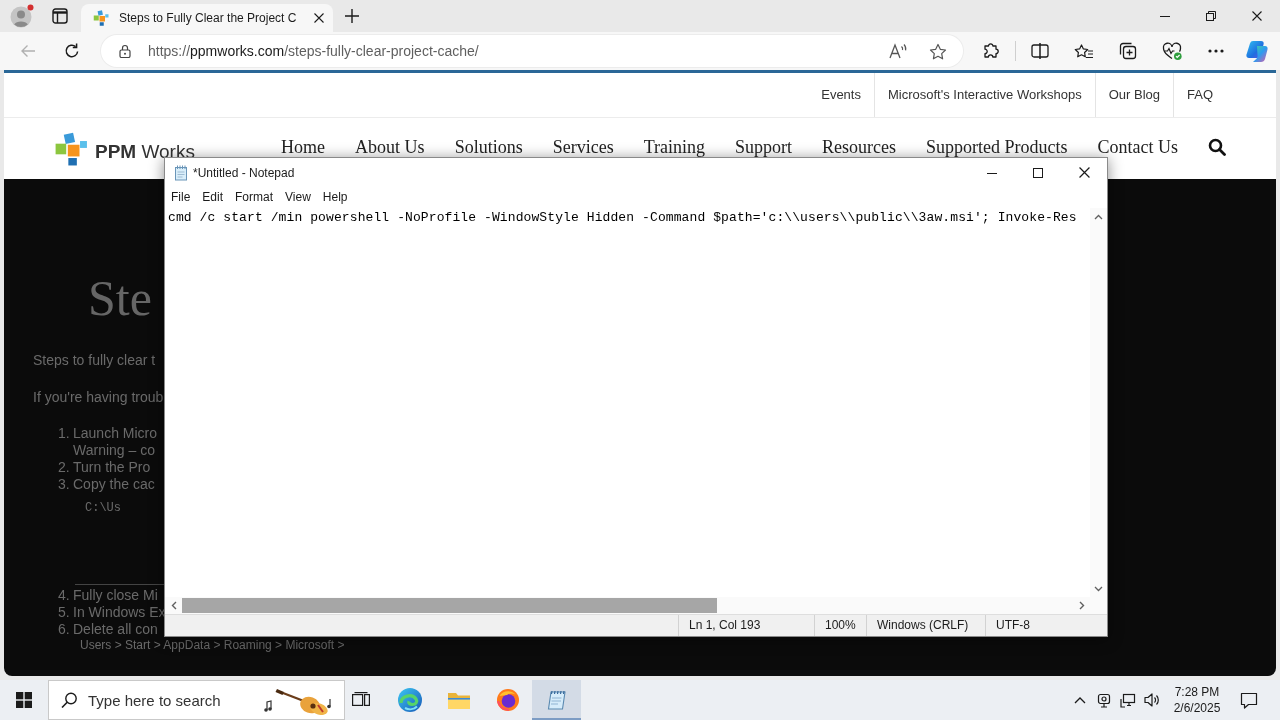  Describe the element at coordinates (313, 51) in the screenshot. I see `url-text: https://ppmworks.com/steps-fully-clear-project-cache/` at that location.